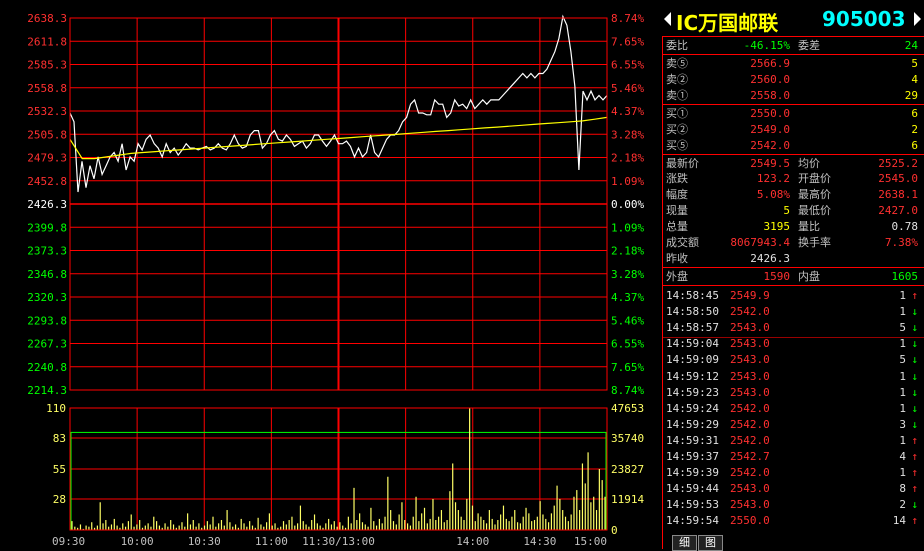 The width and height of the screenshot is (924, 551). Describe the element at coordinates (792, 114) in the screenshot. I see `bid-row: 买① 2550.0 6` at that location.